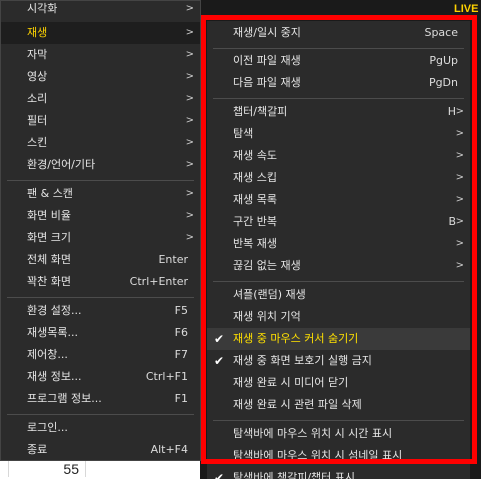  Describe the element at coordinates (338, 83) in the screenshot. I see `submenu-item-next-file: 다음 파일 재생 PgDn` at that location.